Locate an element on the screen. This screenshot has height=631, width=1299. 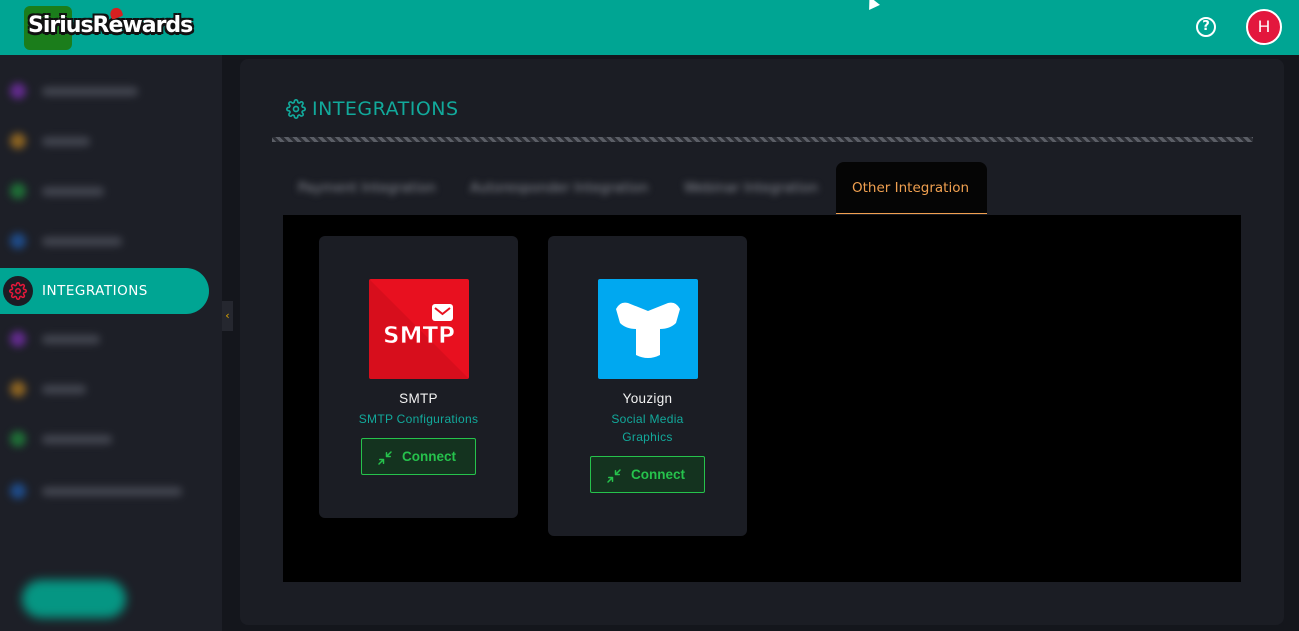
integration-name: Youzign is located at coordinates (647, 398).